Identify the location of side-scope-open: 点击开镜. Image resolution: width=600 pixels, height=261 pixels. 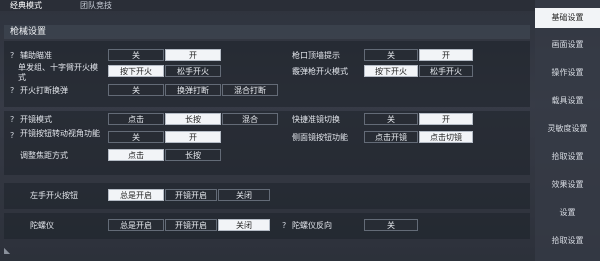
(391, 137).